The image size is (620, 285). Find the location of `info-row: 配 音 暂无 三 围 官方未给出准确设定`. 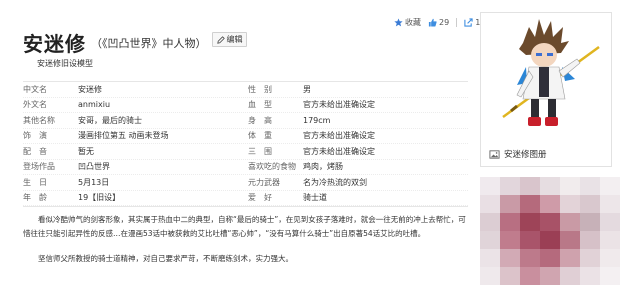

info-row: 配 音 暂无 三 围 官方未给出准确设定 is located at coordinates (245, 152).